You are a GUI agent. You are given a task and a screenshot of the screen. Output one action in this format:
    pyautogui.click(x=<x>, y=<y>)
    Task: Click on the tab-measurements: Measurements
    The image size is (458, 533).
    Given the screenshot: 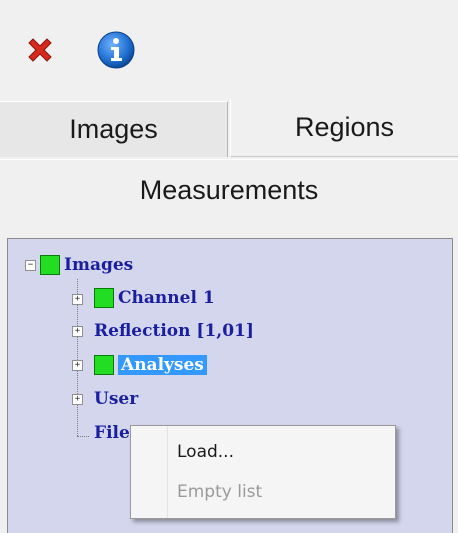 What is the action you would take?
    pyautogui.click(x=229, y=190)
    